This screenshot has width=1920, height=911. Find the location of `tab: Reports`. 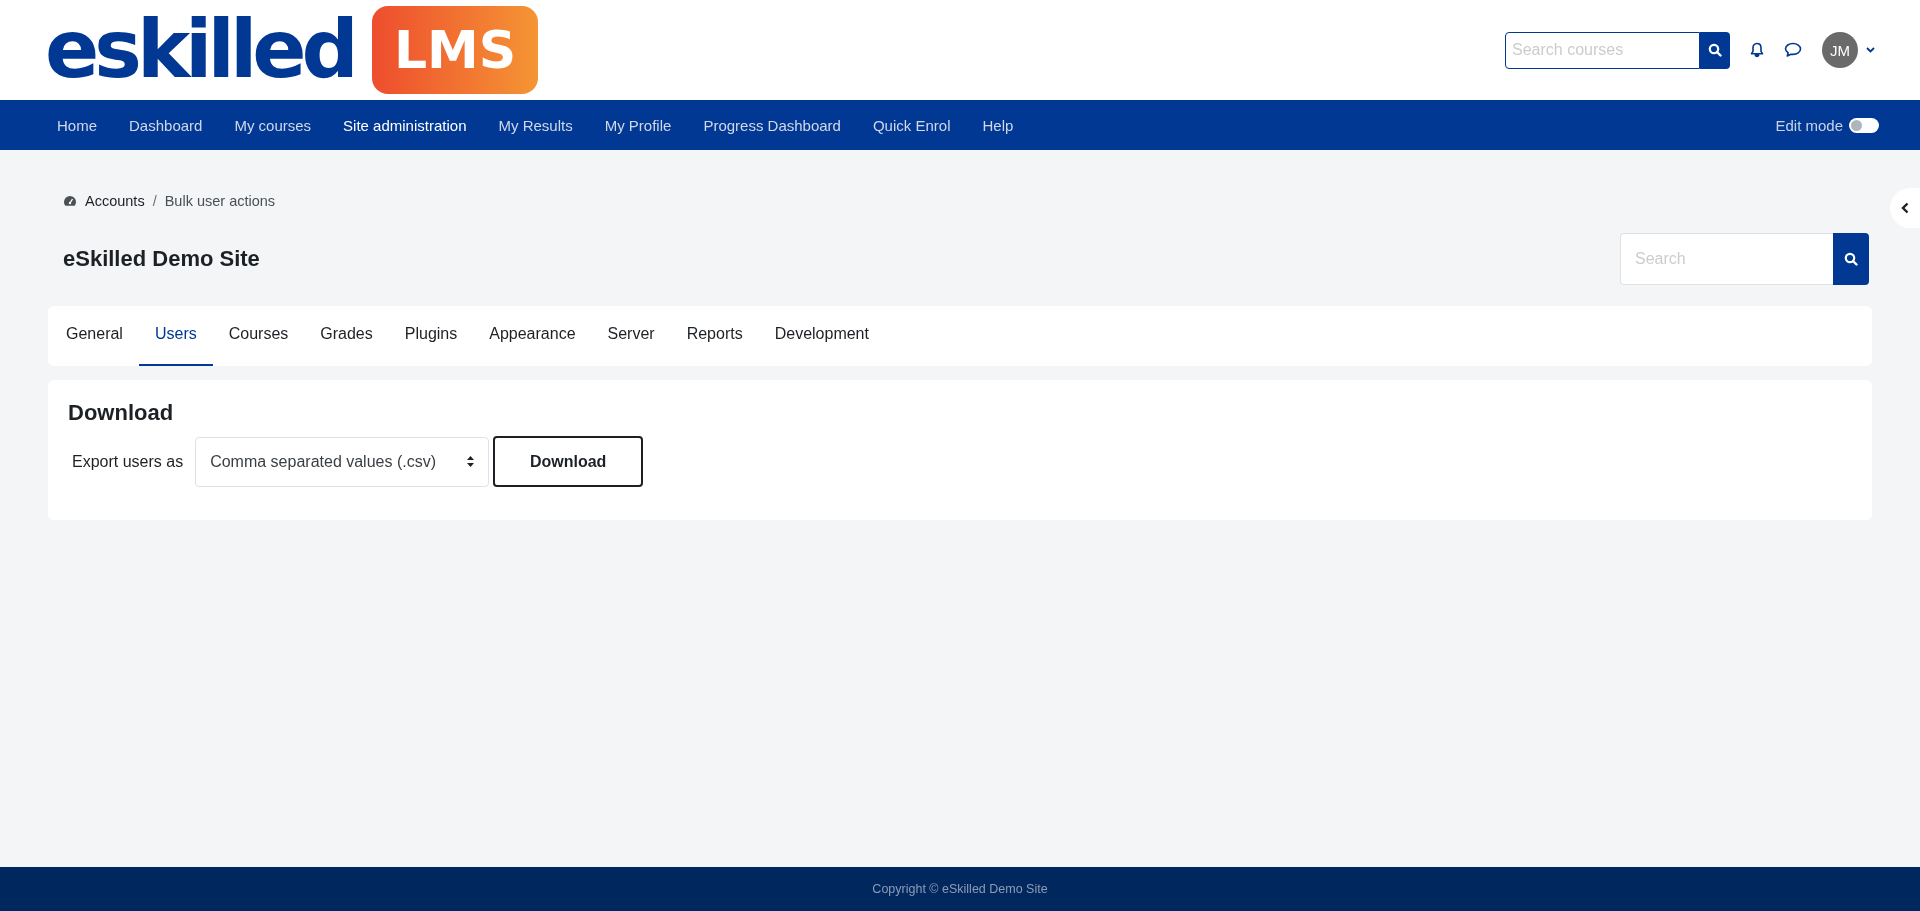

tab: Reports is located at coordinates (714, 336).